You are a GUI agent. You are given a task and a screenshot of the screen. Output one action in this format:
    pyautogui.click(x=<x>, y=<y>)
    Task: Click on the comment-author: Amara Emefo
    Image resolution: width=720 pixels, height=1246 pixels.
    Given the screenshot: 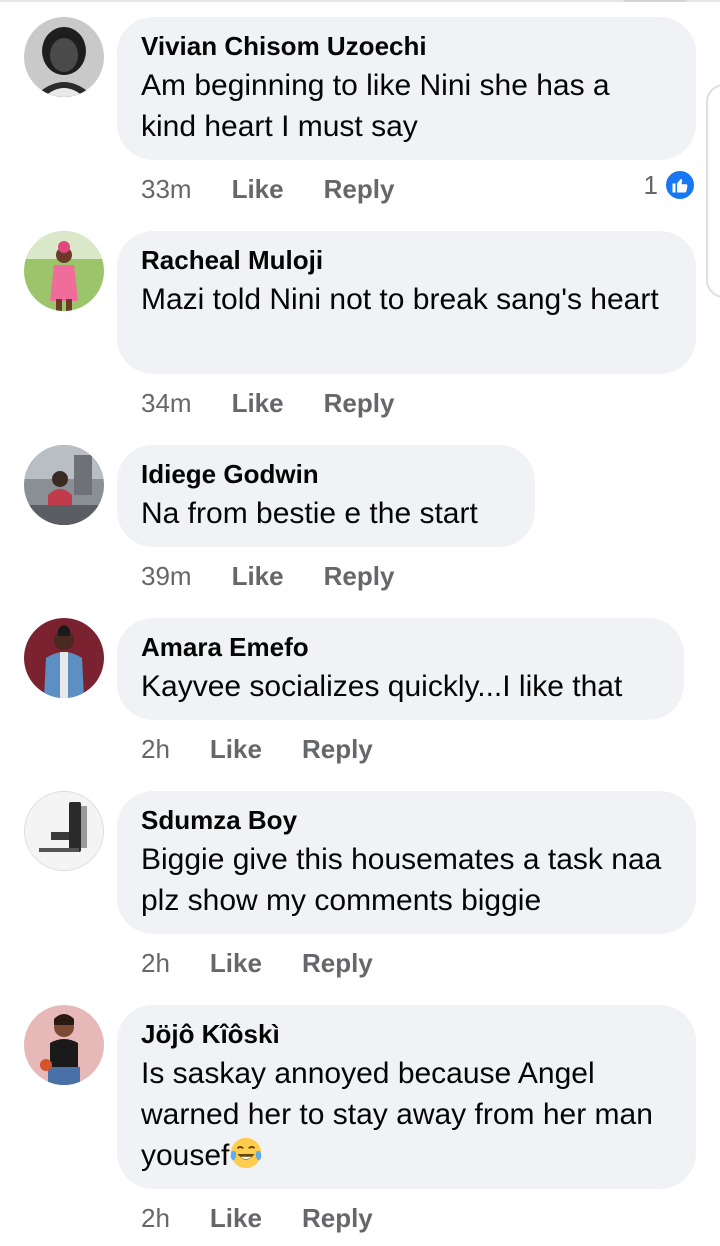 What is the action you would take?
    pyautogui.click(x=400, y=647)
    